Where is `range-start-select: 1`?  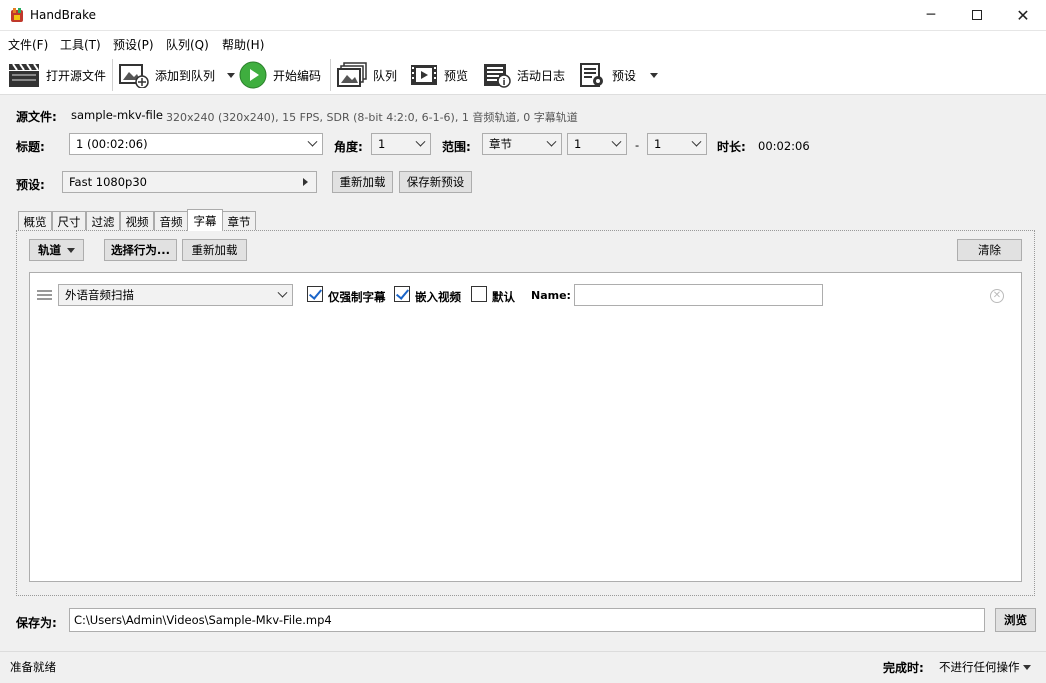 range-start-select: 1 is located at coordinates (597, 144).